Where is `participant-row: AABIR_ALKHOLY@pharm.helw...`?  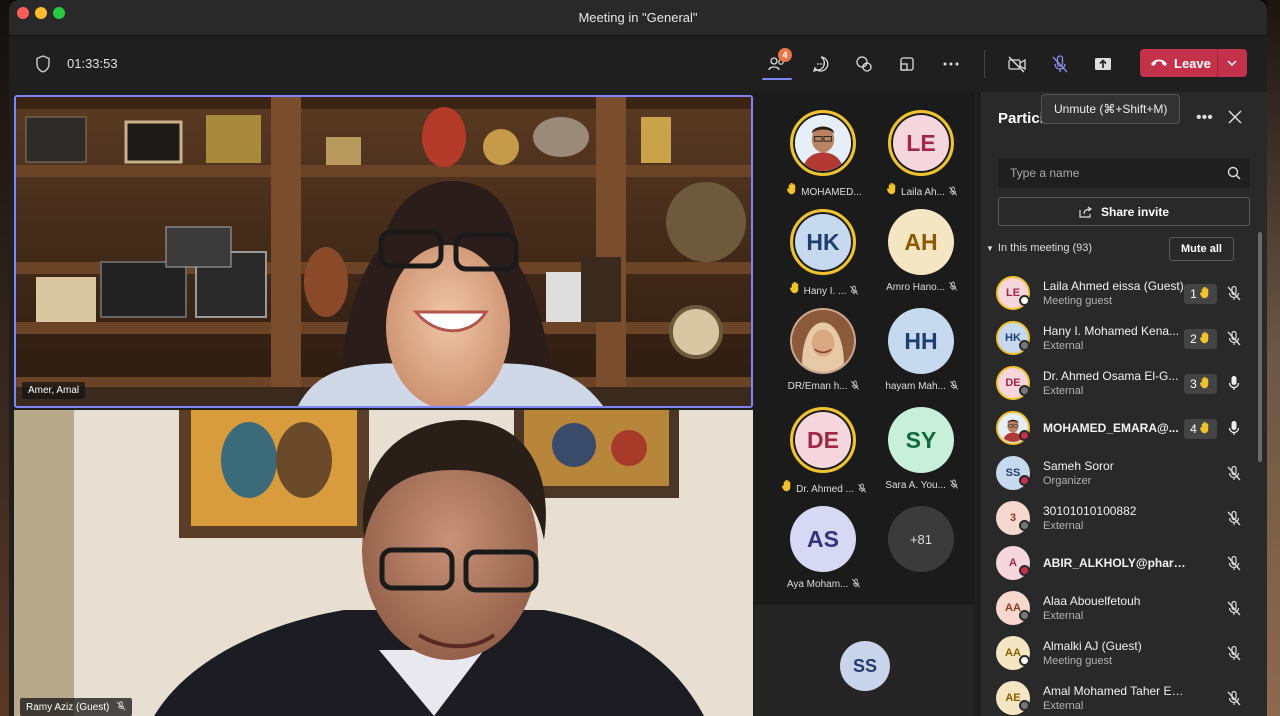
participant-row: AABIR_ALKHOLY@pharm.helw... is located at coordinates (1124, 564).